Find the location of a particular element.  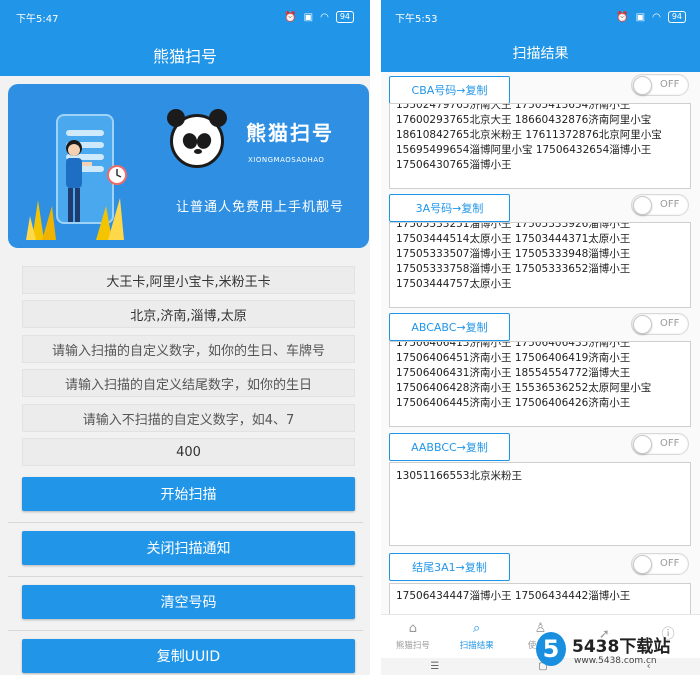

status-bar: 下午5:53 ⏰ ▣ ◠ 94 is located at coordinates (540, 17).